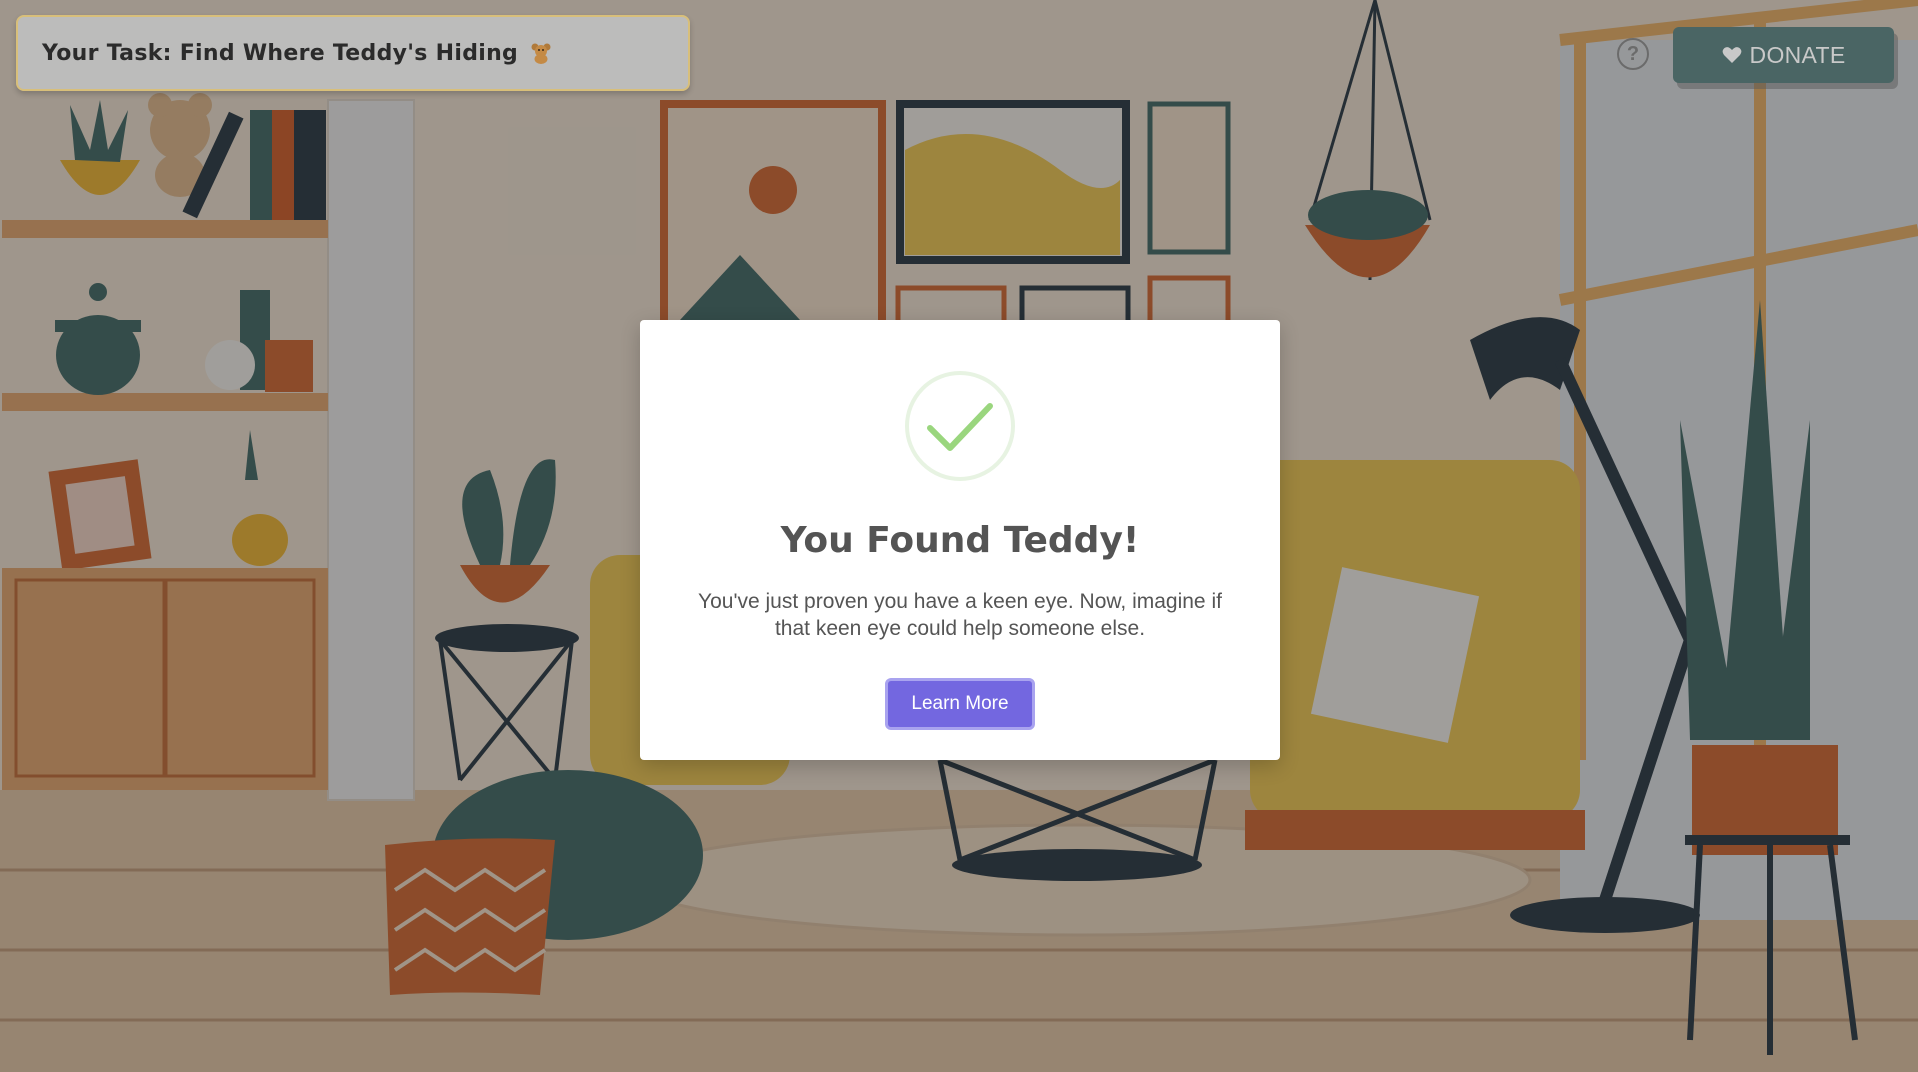 This screenshot has width=1918, height=1072. Describe the element at coordinates (1797, 54) in the screenshot. I see `donate-label: DONATE` at that location.